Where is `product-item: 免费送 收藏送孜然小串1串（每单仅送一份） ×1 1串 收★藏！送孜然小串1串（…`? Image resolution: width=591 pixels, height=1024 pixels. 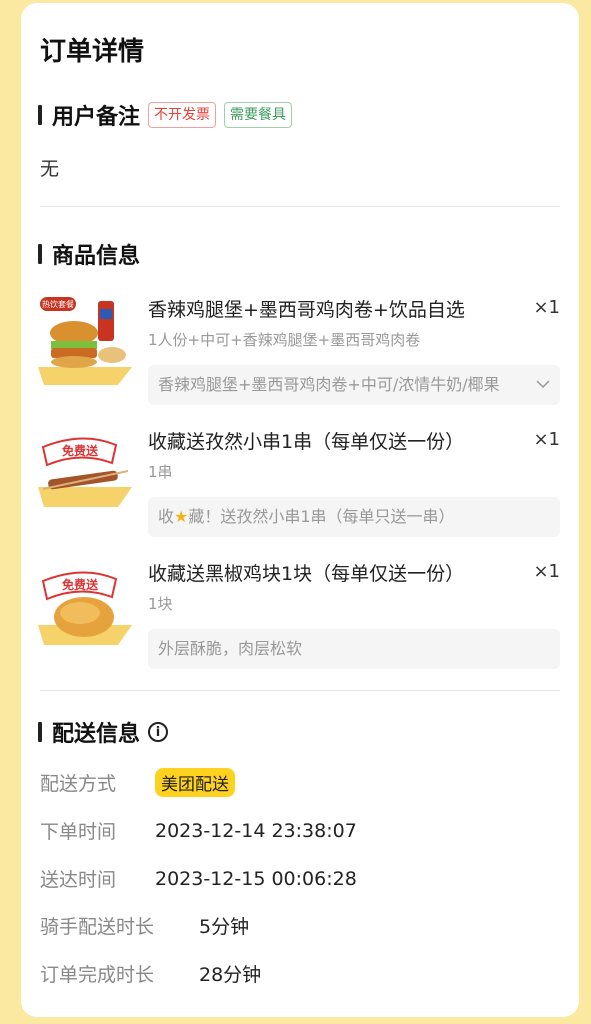 product-item: 免费送 收藏送孜然小串1串（每单仅送一份） ×1 1串 收★藏！送孜然小串1串（… is located at coordinates (299, 487).